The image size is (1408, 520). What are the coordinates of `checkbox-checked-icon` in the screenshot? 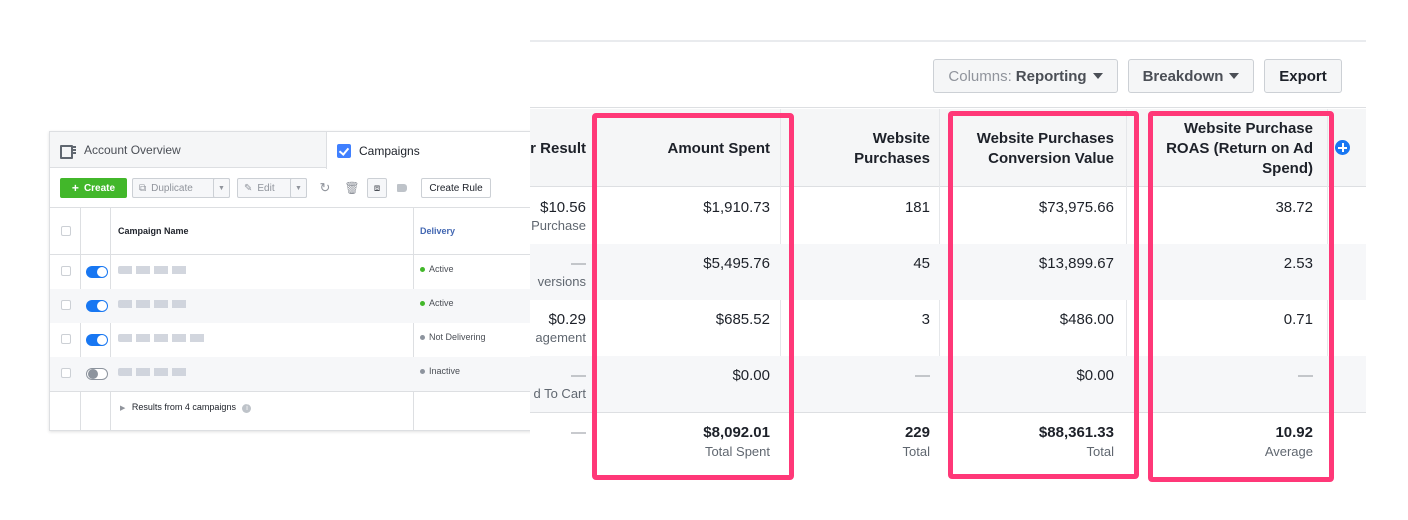 It's located at (344, 150).